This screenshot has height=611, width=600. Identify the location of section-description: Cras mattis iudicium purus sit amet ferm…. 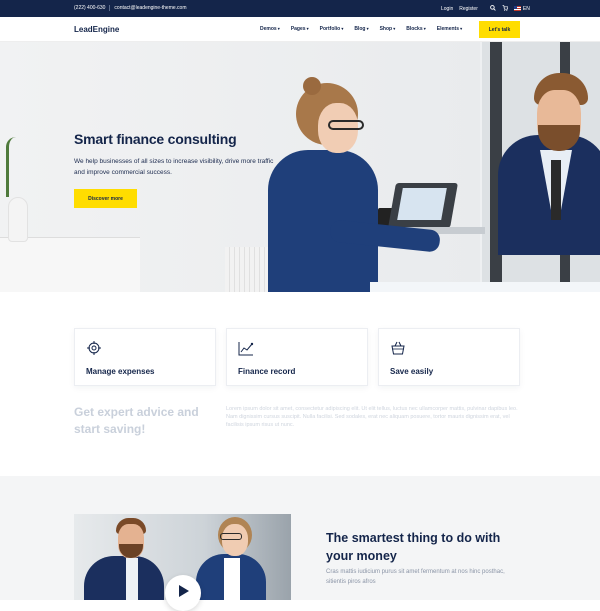
(415, 577).